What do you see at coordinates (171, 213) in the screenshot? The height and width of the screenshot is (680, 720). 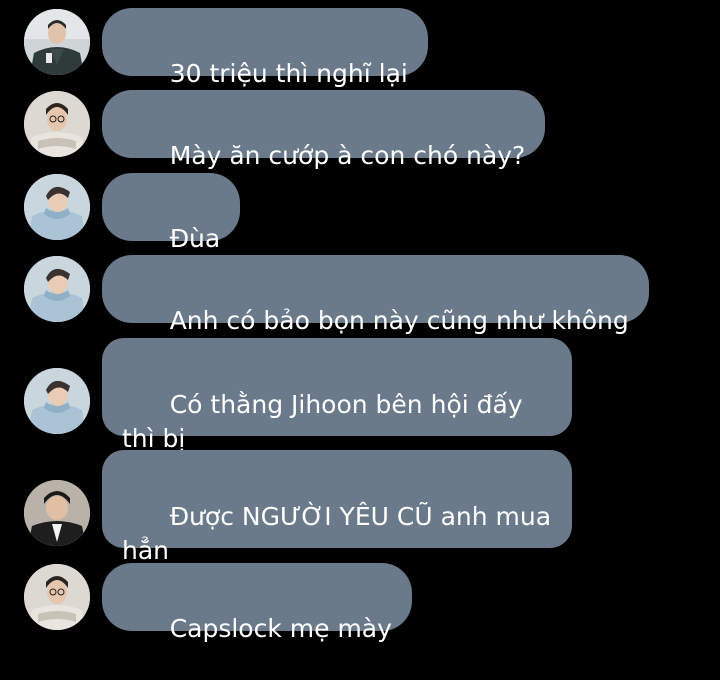 I see `message-bubble: Đùa` at bounding box center [171, 213].